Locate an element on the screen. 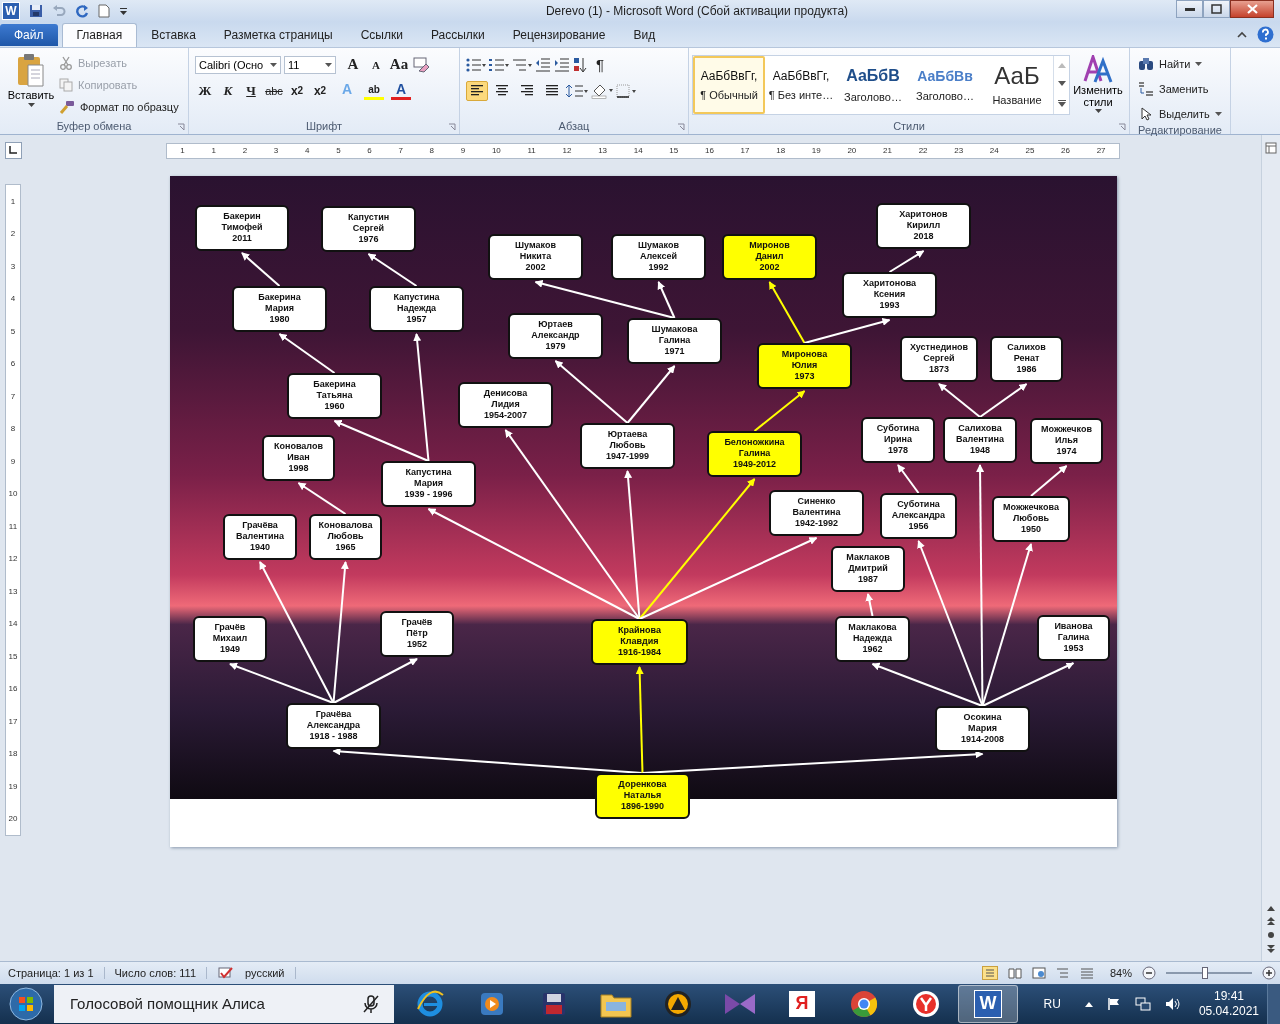  flag-icon is located at coordinates (1113, 1004).